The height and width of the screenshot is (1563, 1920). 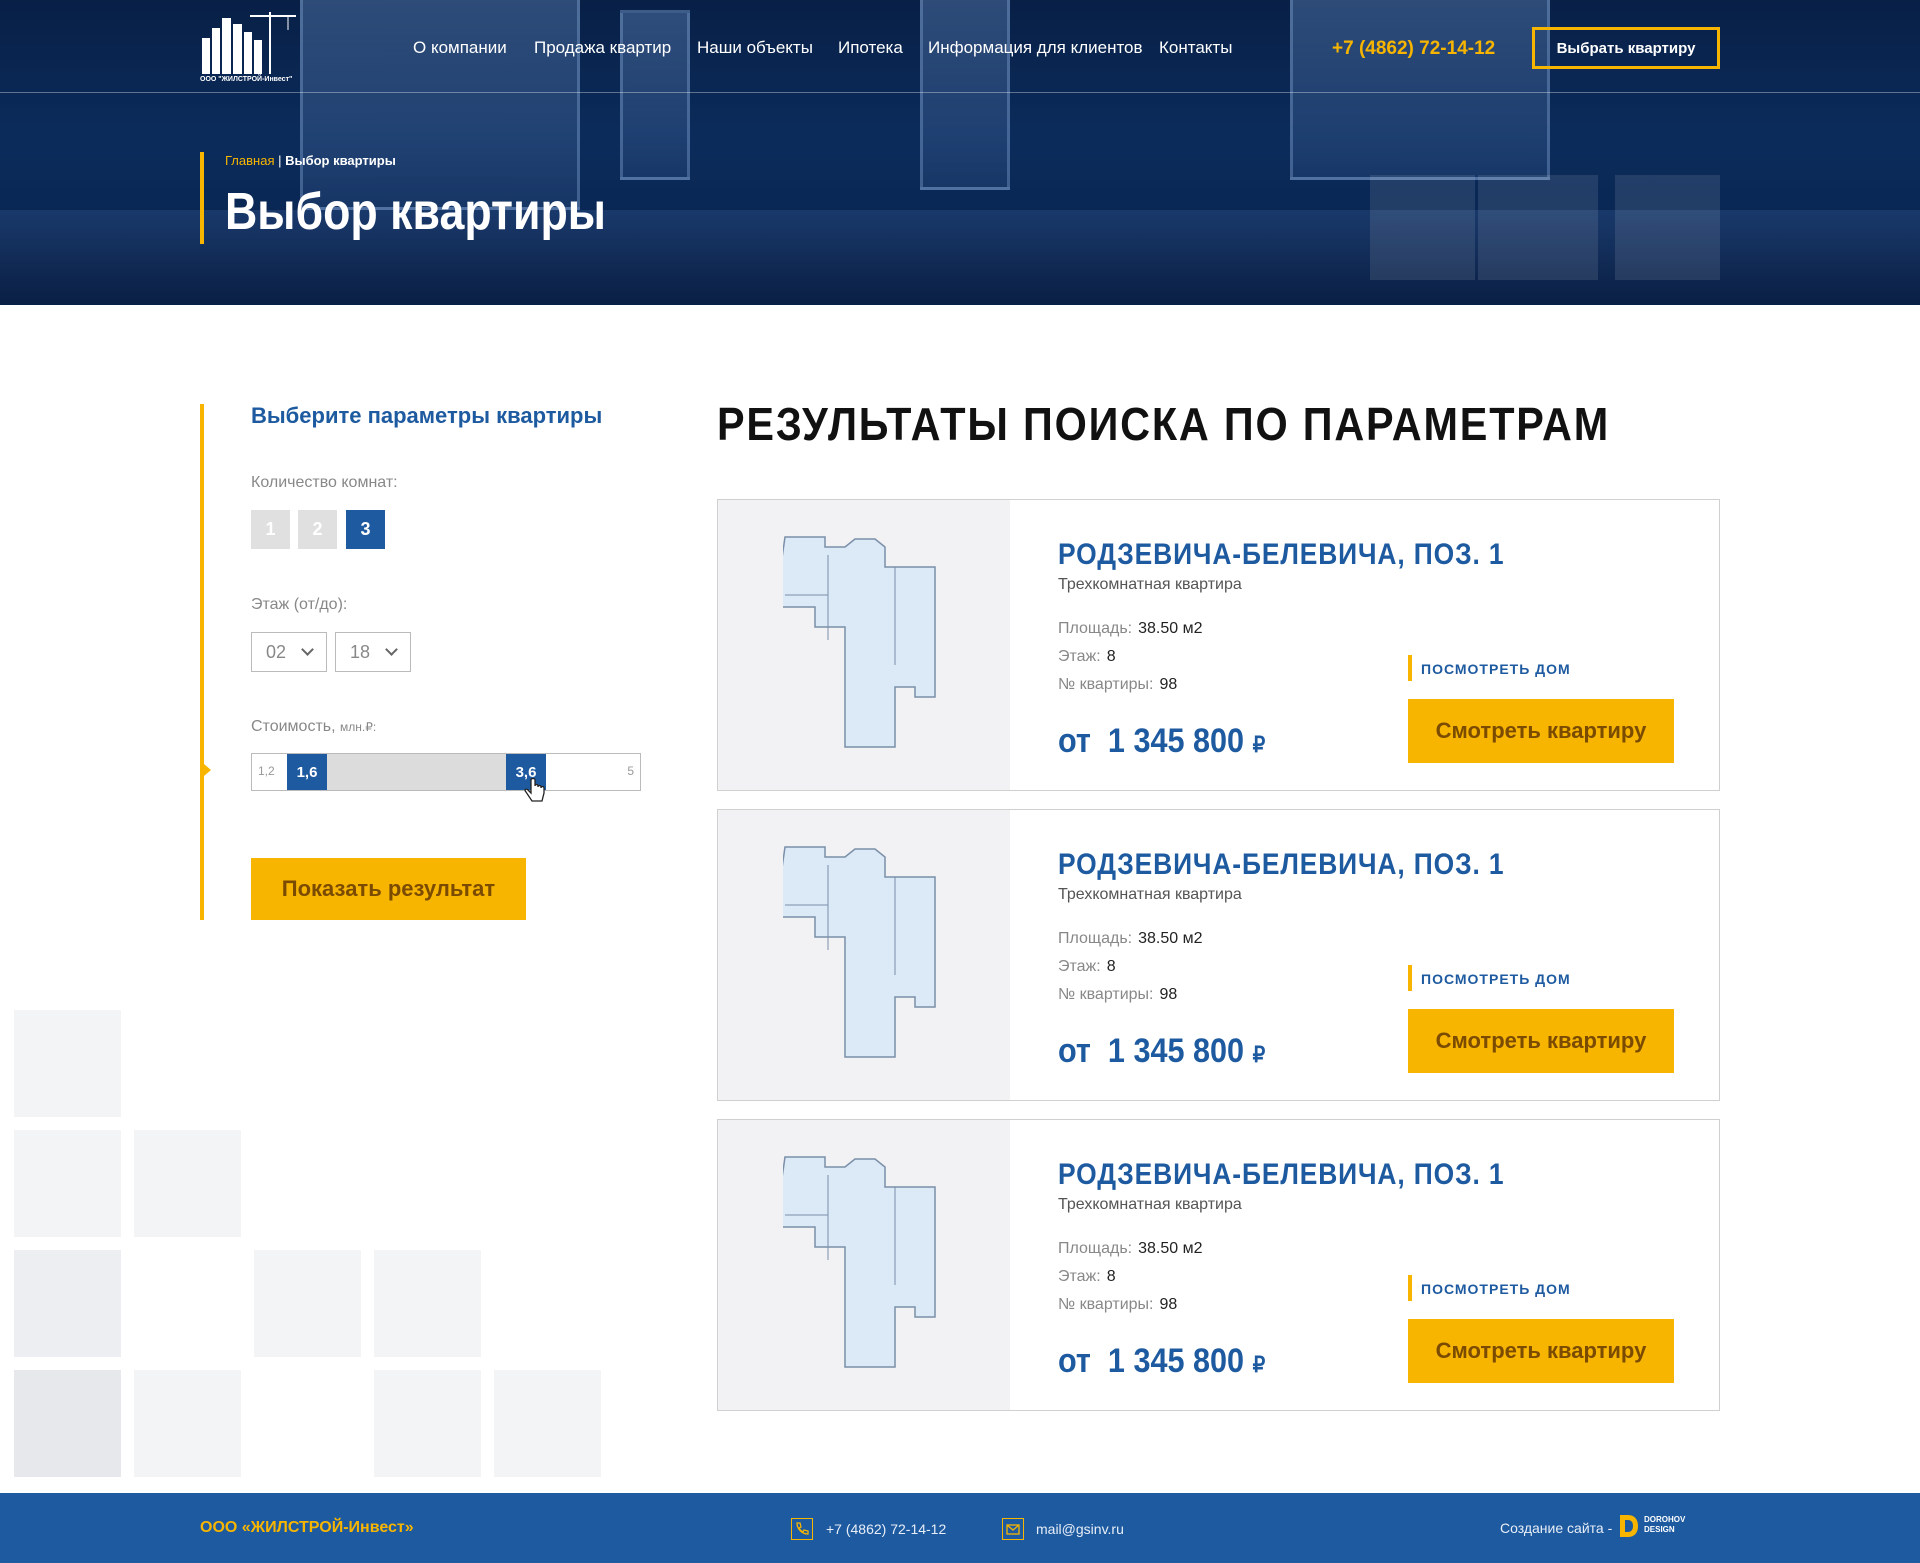 What do you see at coordinates (886, 1529) in the screenshot?
I see `footer-phone: +7 (4862) 72-14-12` at bounding box center [886, 1529].